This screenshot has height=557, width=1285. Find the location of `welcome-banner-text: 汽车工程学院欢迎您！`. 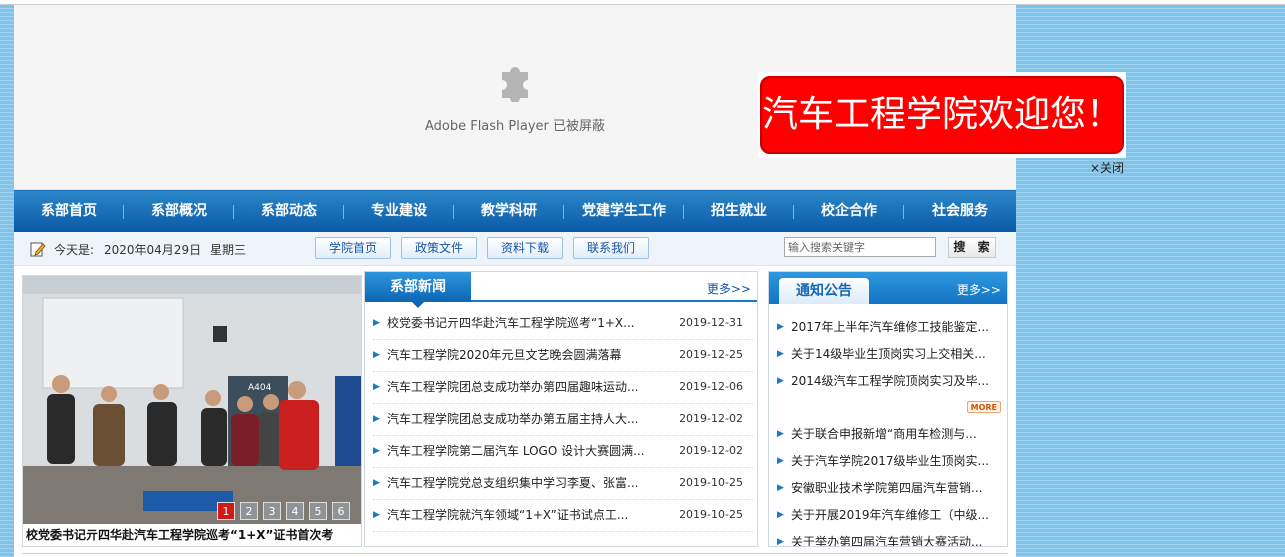

welcome-banner-text: 汽车工程学院欢迎您！ is located at coordinates (942, 115).